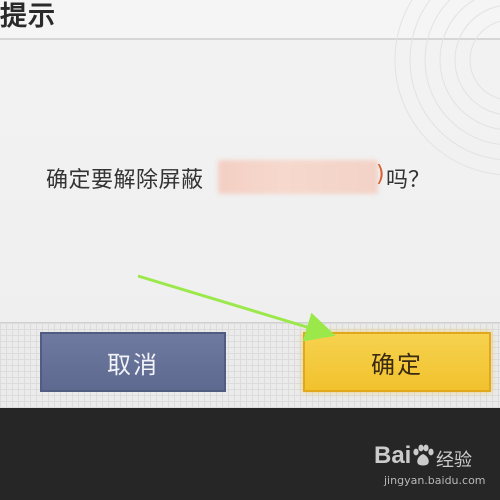 Image resolution: width=500 pixels, height=500 pixels. Describe the element at coordinates (454, 460) in the screenshot. I see `jingyan-label: 经验` at that location.